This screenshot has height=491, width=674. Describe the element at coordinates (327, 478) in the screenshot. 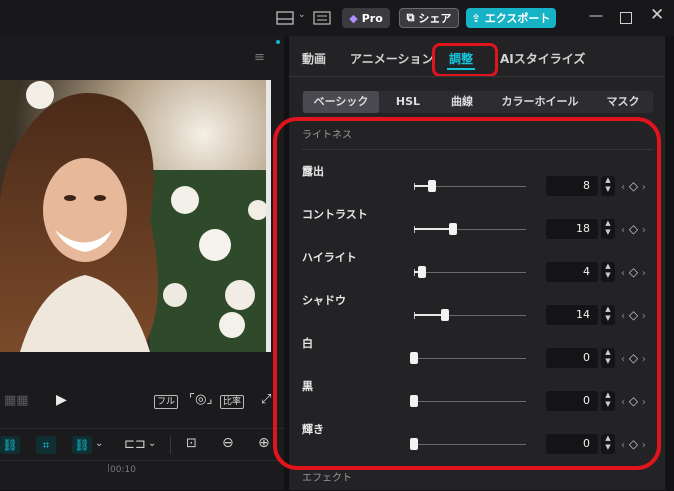

I see `effect-section-title: エフェクト` at that location.